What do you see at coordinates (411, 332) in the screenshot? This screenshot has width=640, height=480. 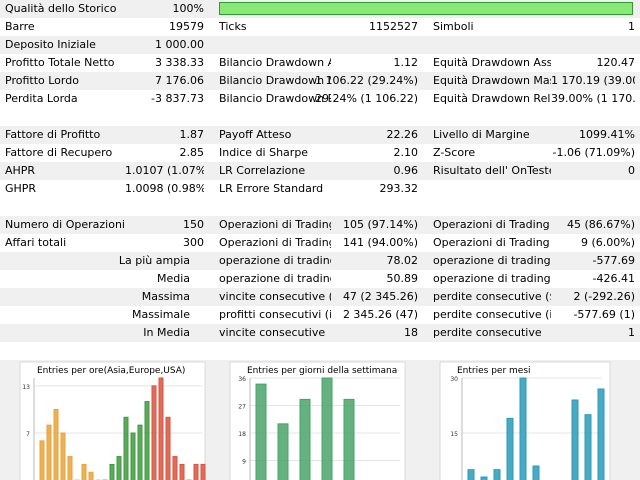 I see `stat-value: 18` at bounding box center [411, 332].